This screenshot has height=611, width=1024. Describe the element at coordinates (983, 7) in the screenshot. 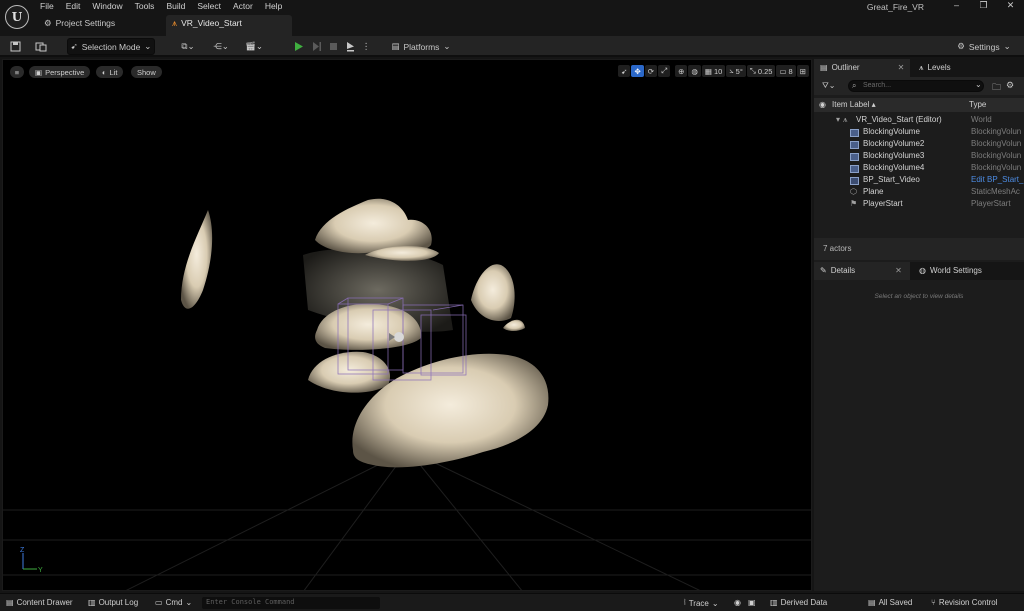

I see `restore-icon: ❐` at that location.